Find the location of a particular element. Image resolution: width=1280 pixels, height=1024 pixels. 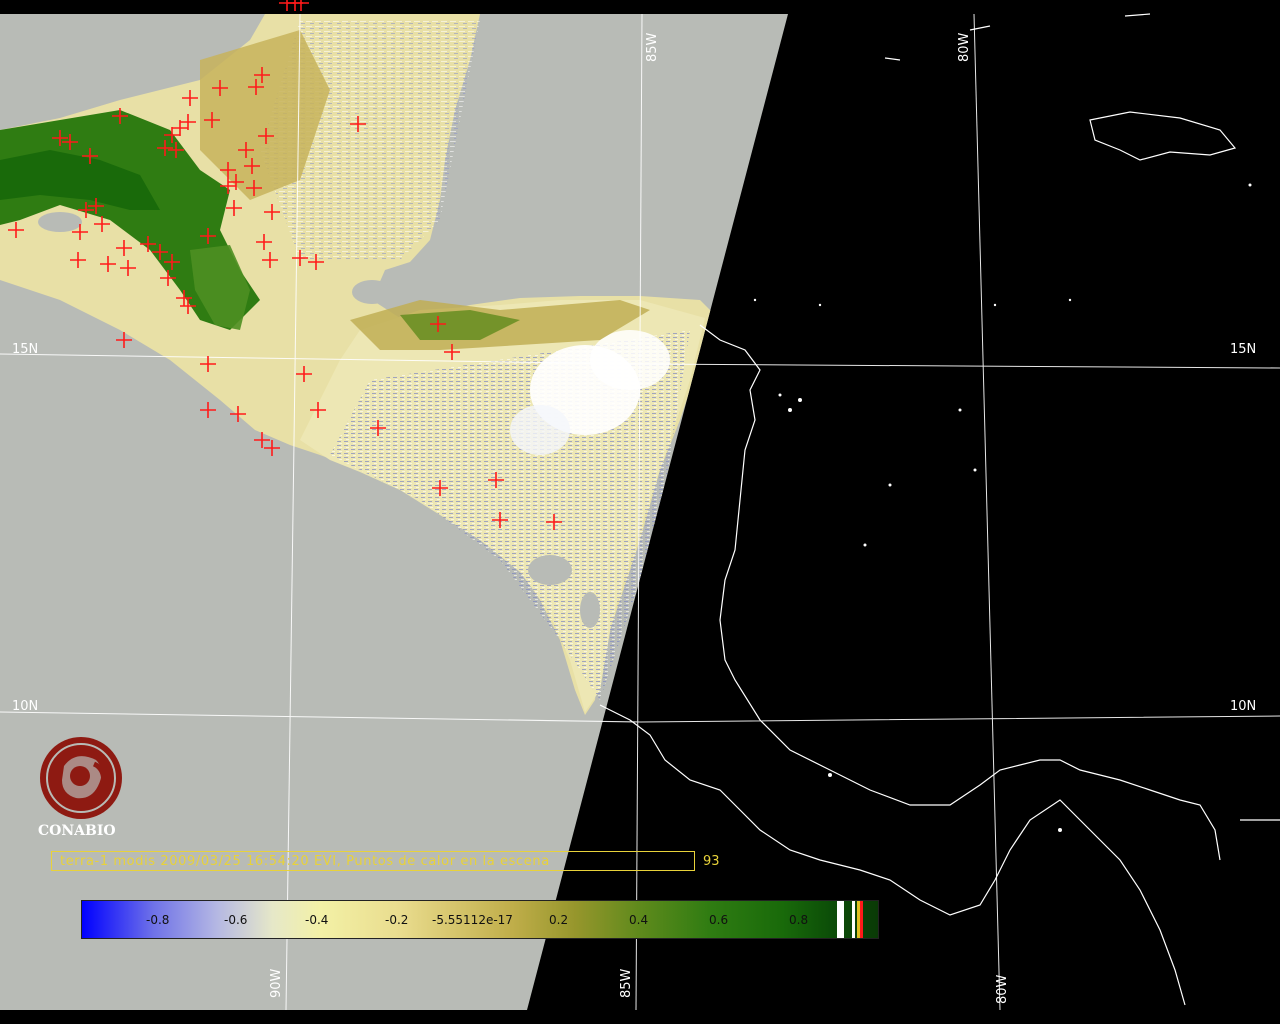

conabio-logo-icon is located at coordinates (81, 778).